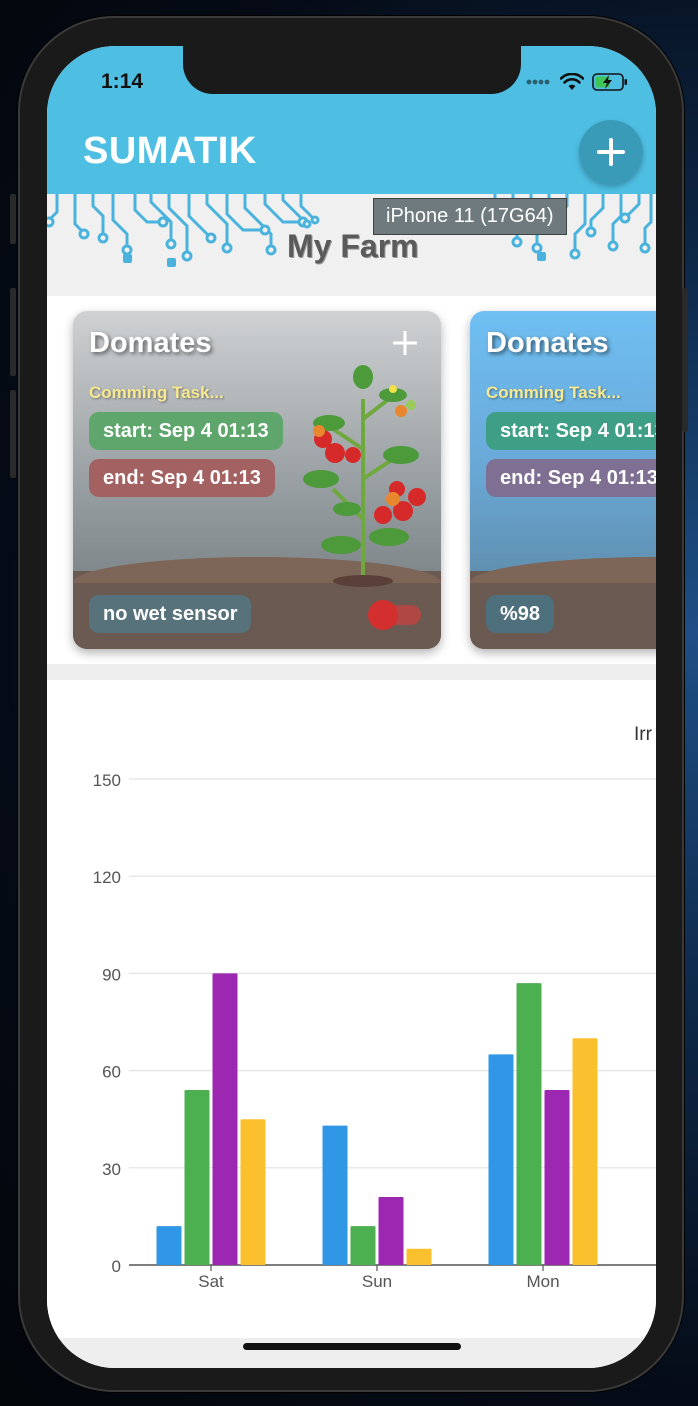 The height and width of the screenshot is (1406, 698). I want to click on silent-switch, so click(13, 219).